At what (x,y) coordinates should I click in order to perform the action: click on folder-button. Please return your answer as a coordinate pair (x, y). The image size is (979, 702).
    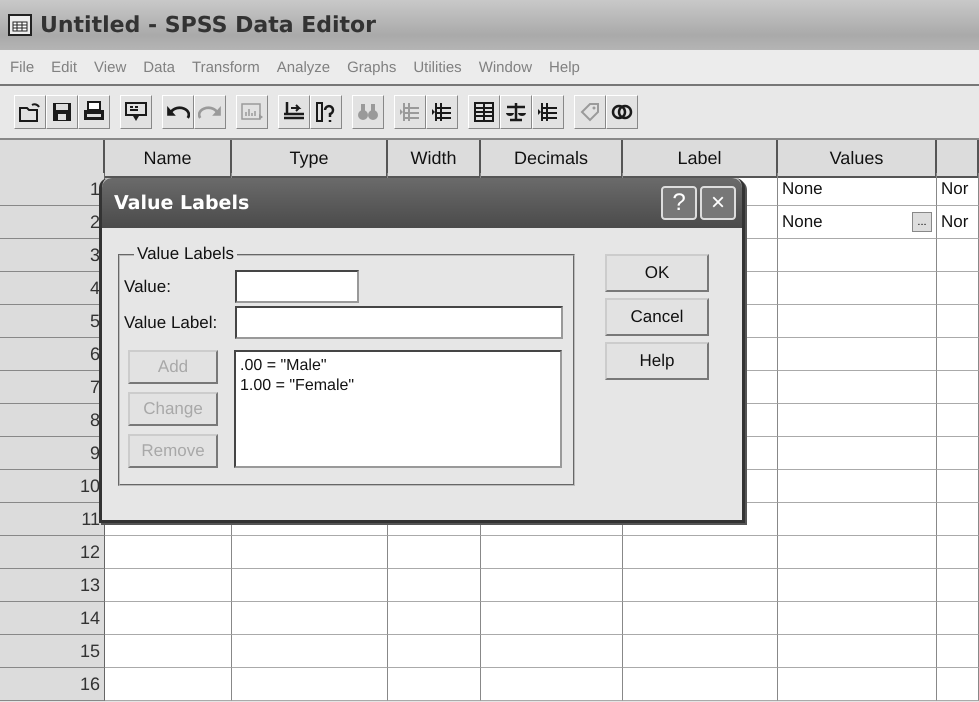
    Looking at the image, I should click on (30, 112).